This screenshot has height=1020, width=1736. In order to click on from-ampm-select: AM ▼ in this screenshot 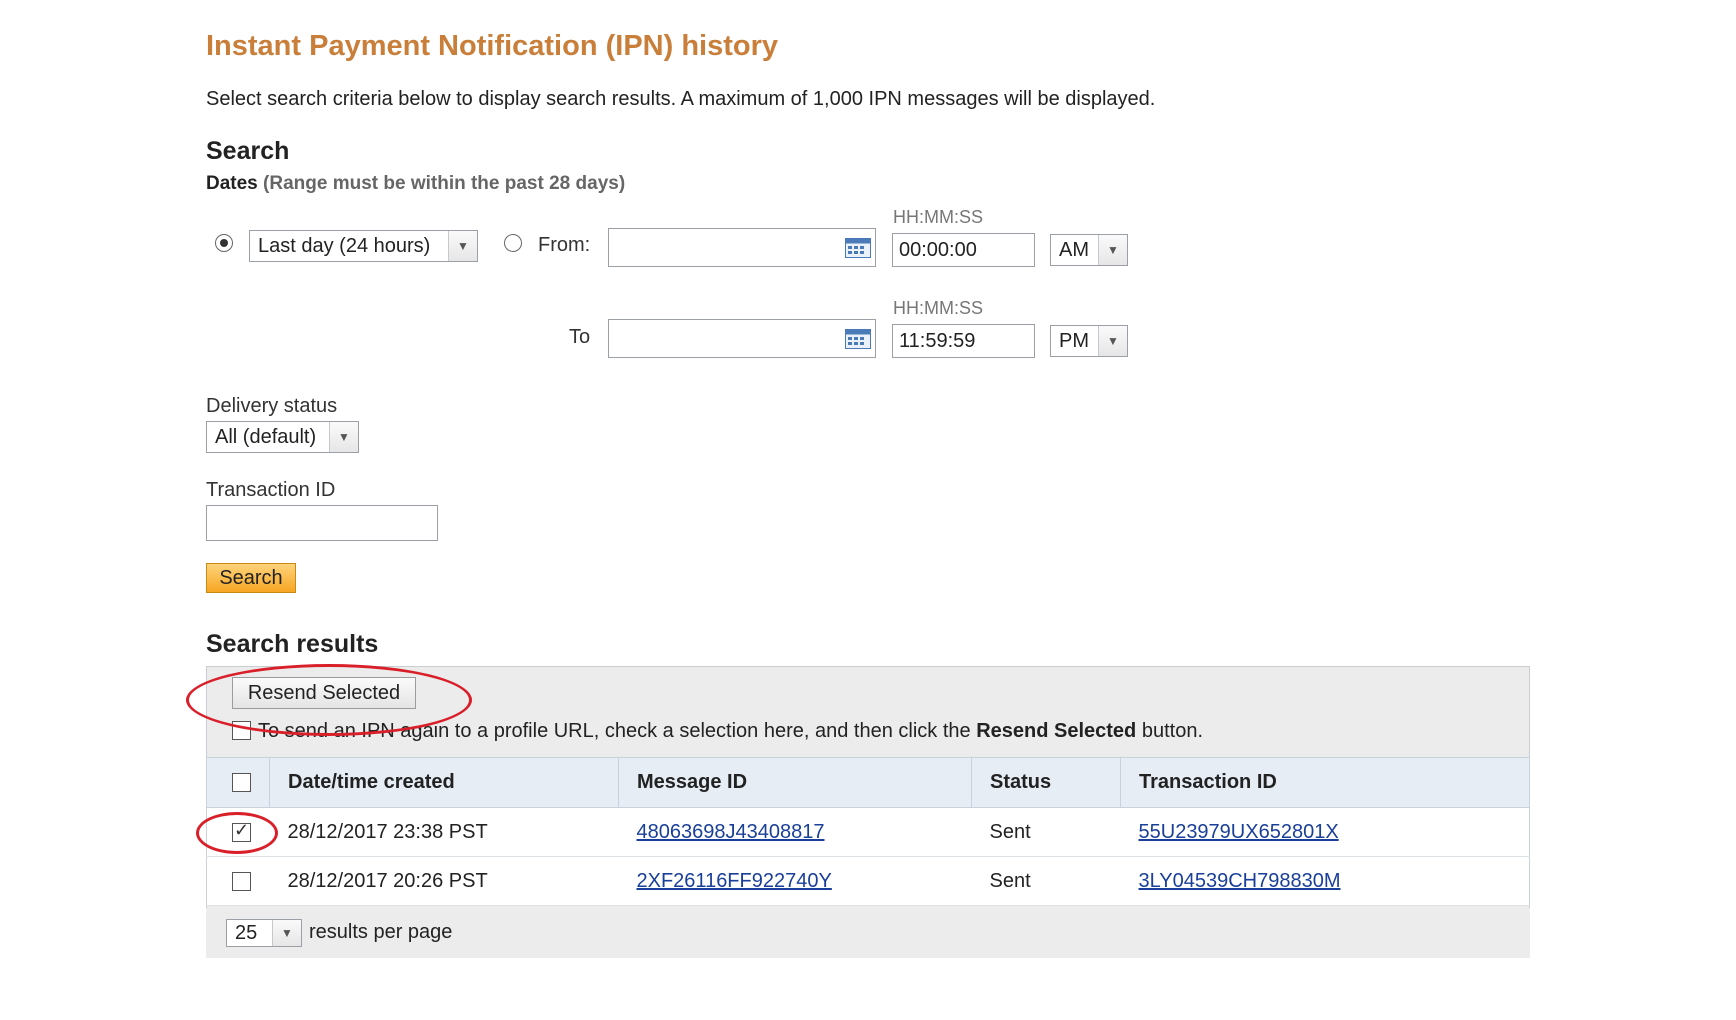, I will do `click(1089, 250)`.